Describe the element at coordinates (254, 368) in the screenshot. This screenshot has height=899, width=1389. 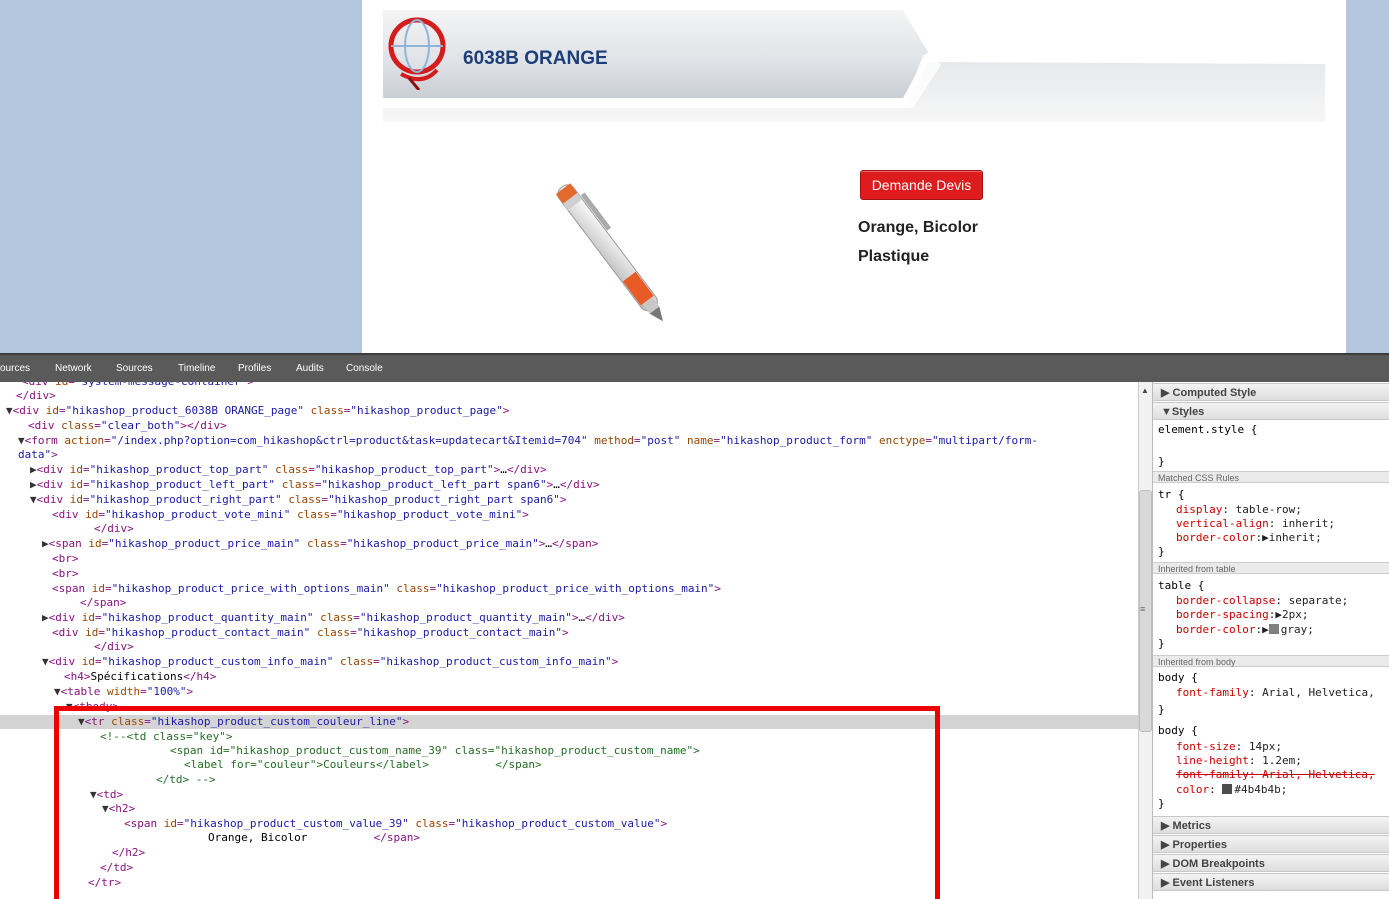
I see `tab-profiles: Profiles` at that location.